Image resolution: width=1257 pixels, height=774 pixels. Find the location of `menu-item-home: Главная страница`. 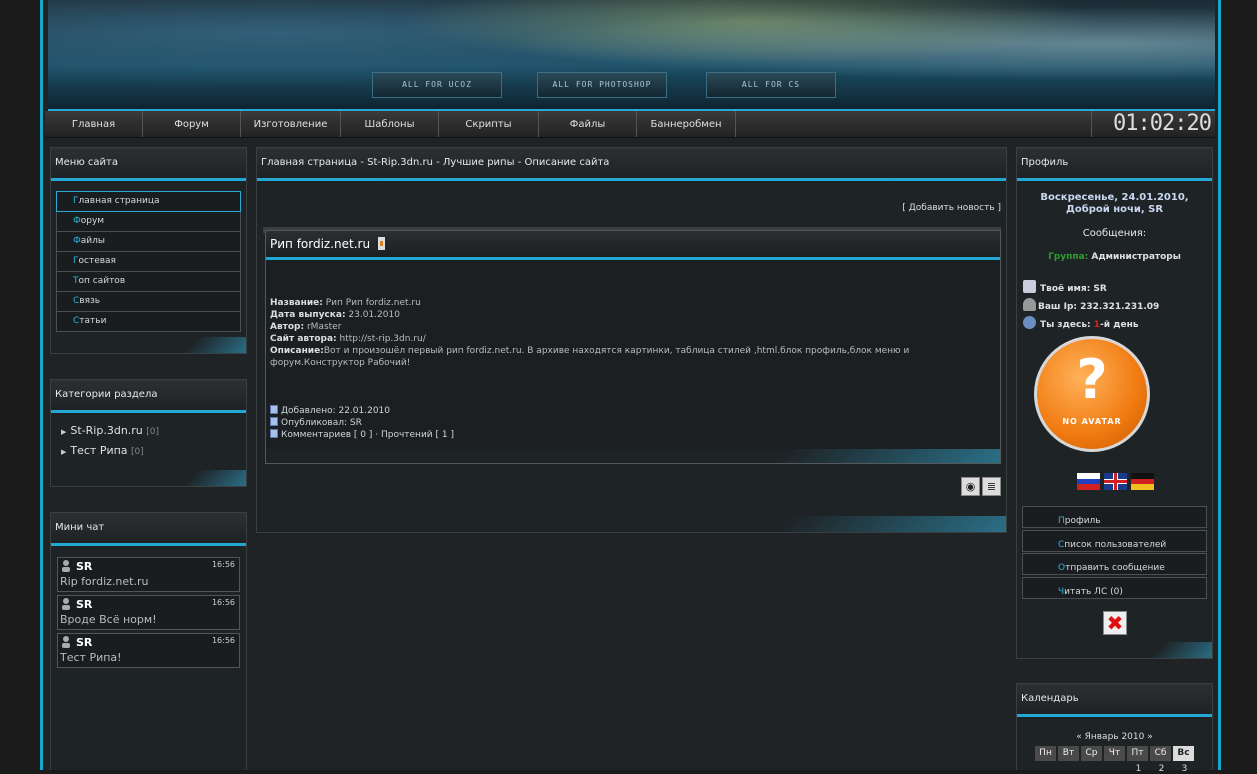

menu-item-home: Главная страница is located at coordinates (148, 201).